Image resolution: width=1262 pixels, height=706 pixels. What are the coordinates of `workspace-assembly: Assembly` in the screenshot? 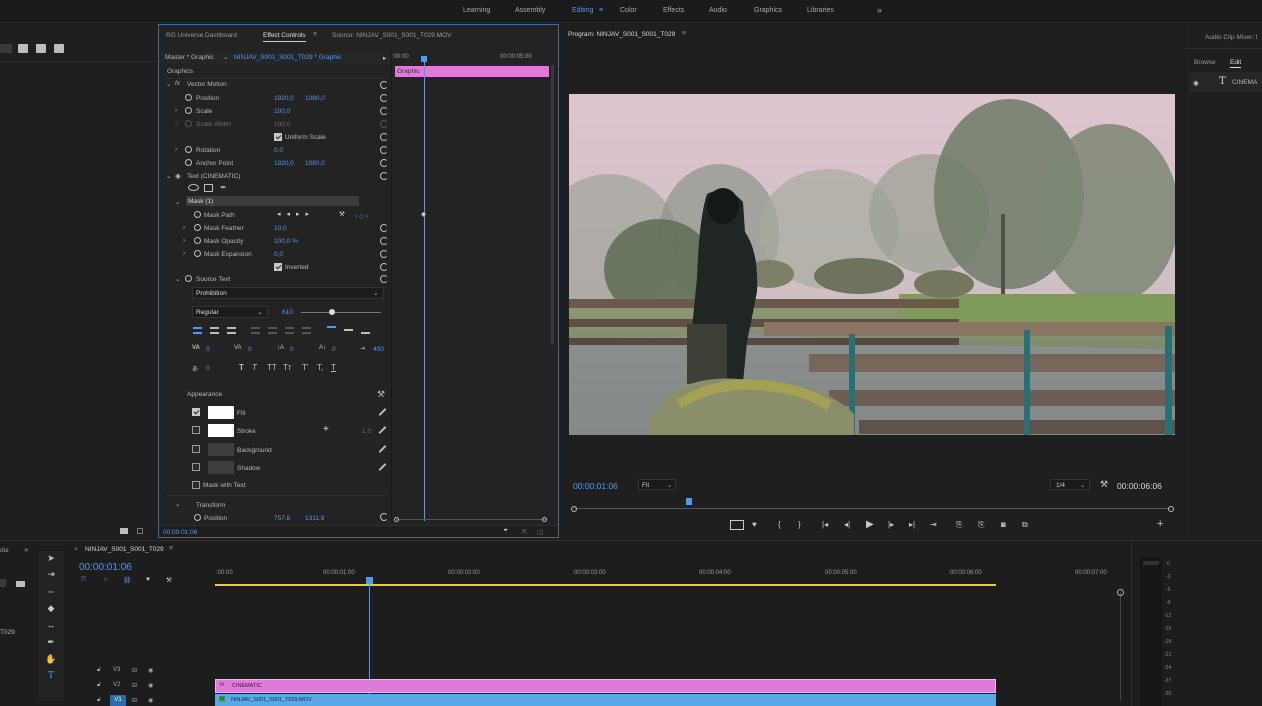 It's located at (530, 10).